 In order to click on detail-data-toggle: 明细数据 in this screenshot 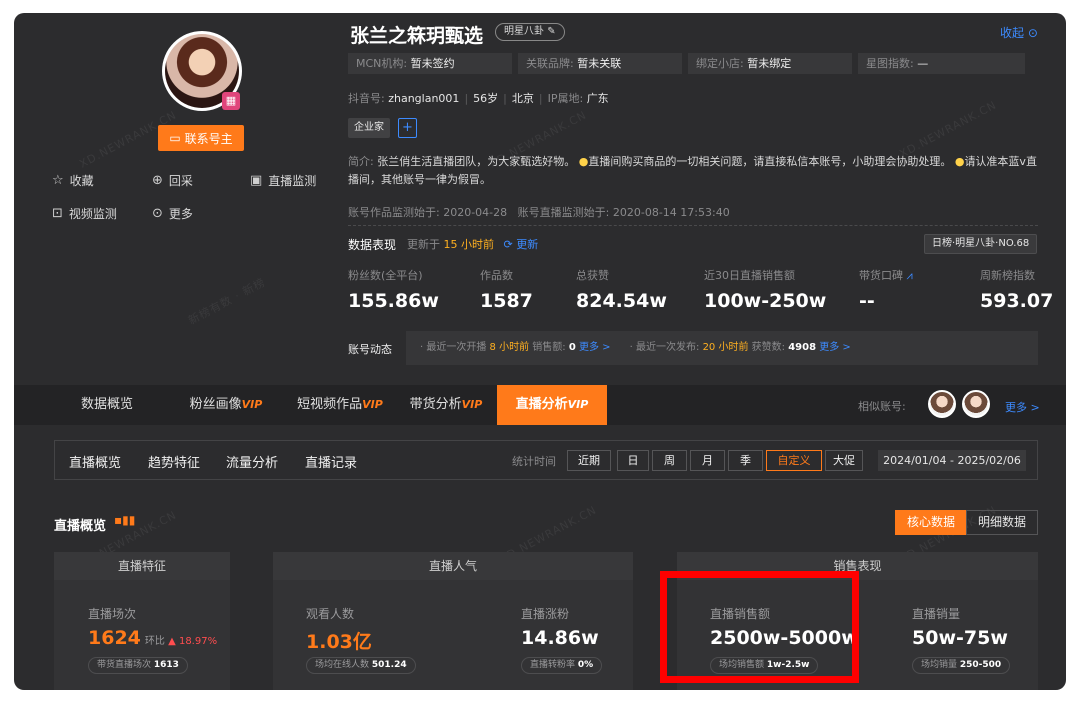, I will do `click(1002, 522)`.